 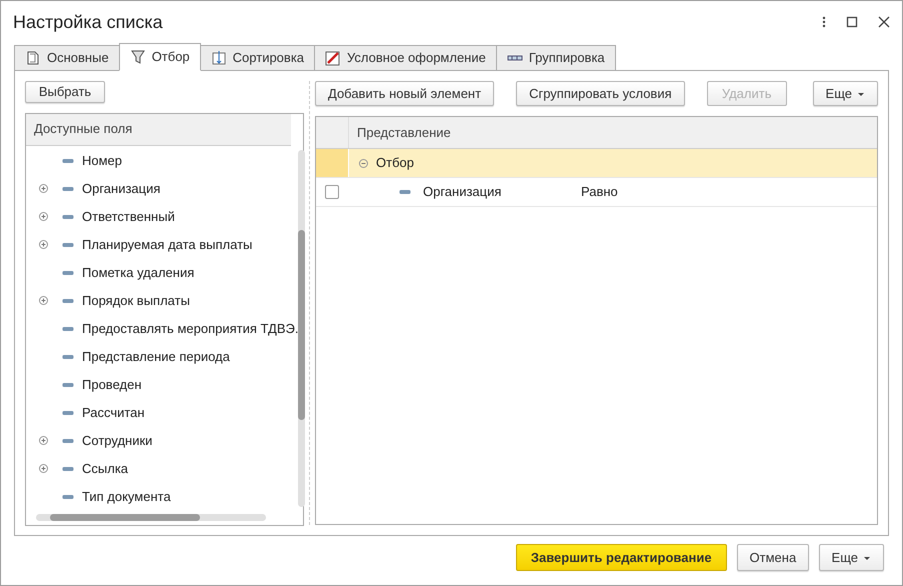 I want to click on field-name: Организация, so click(x=462, y=192).